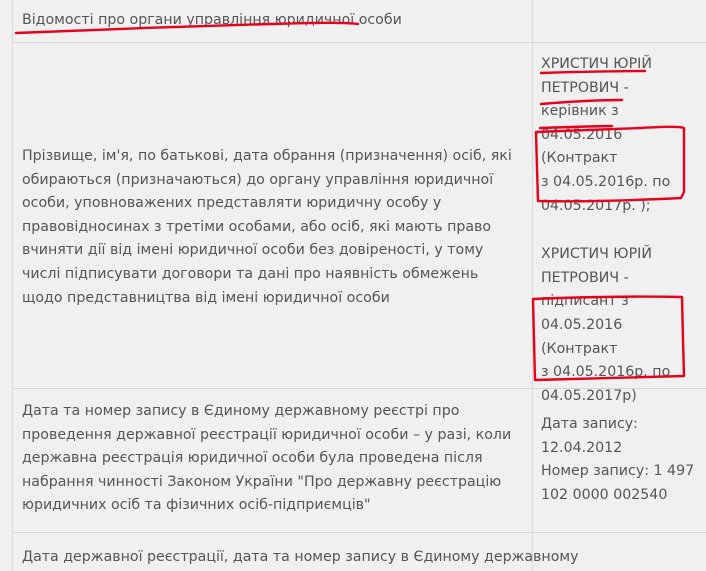 The image size is (706, 571). I want to click on value-line: підписант з, so click(585, 301).